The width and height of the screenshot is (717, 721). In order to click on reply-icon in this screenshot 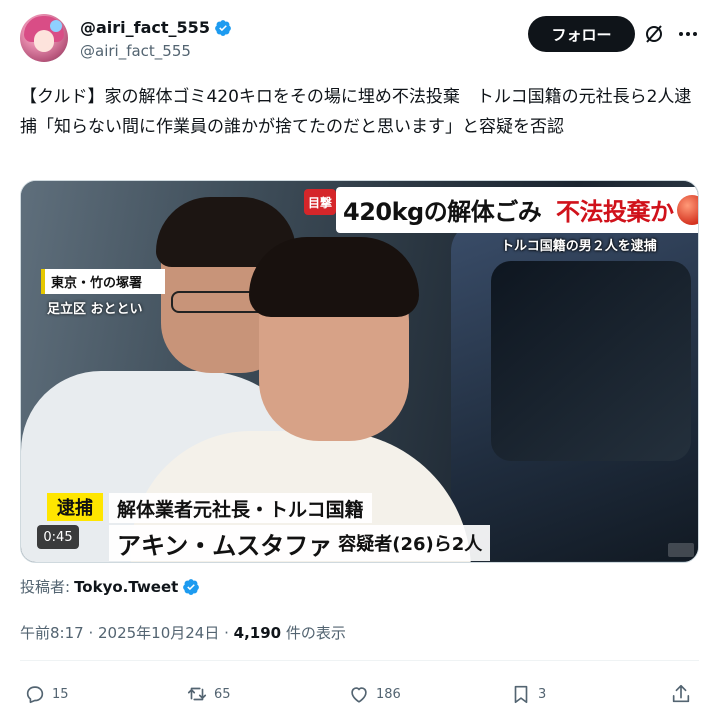, I will do `click(35, 695)`.